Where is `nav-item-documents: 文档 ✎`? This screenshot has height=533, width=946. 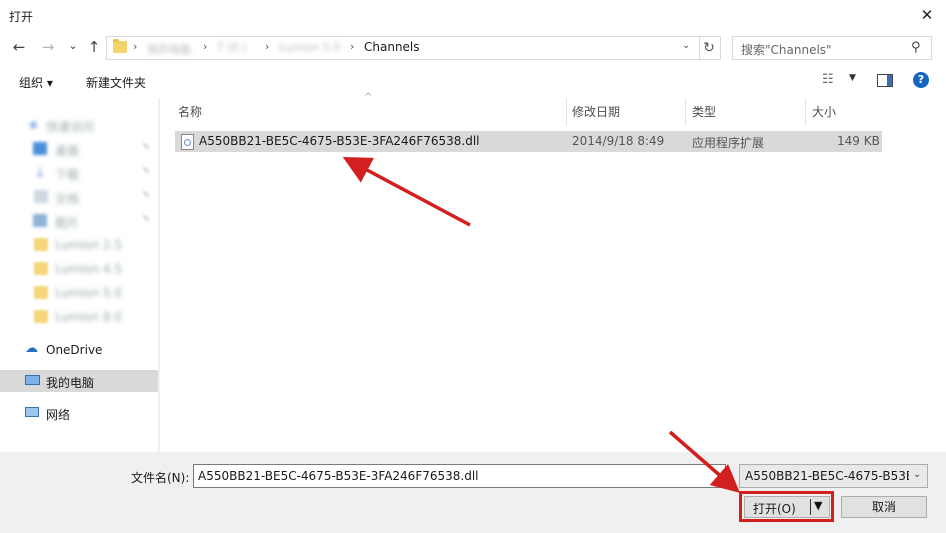 nav-item-documents: 文档 ✎ is located at coordinates (79, 197).